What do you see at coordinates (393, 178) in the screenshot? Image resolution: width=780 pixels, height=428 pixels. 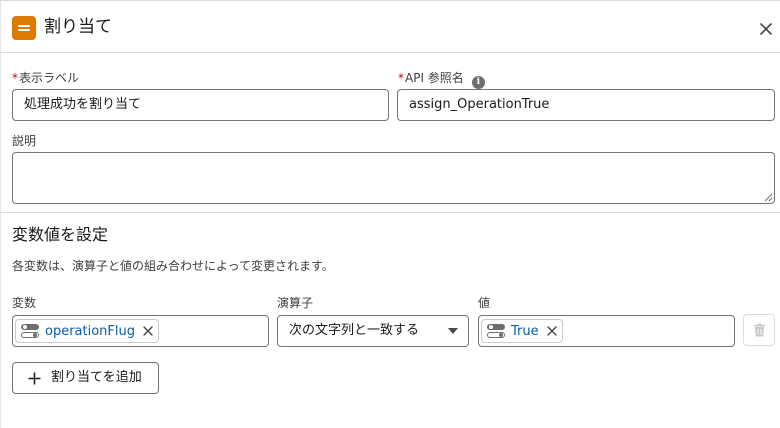 I see `description-textarea` at bounding box center [393, 178].